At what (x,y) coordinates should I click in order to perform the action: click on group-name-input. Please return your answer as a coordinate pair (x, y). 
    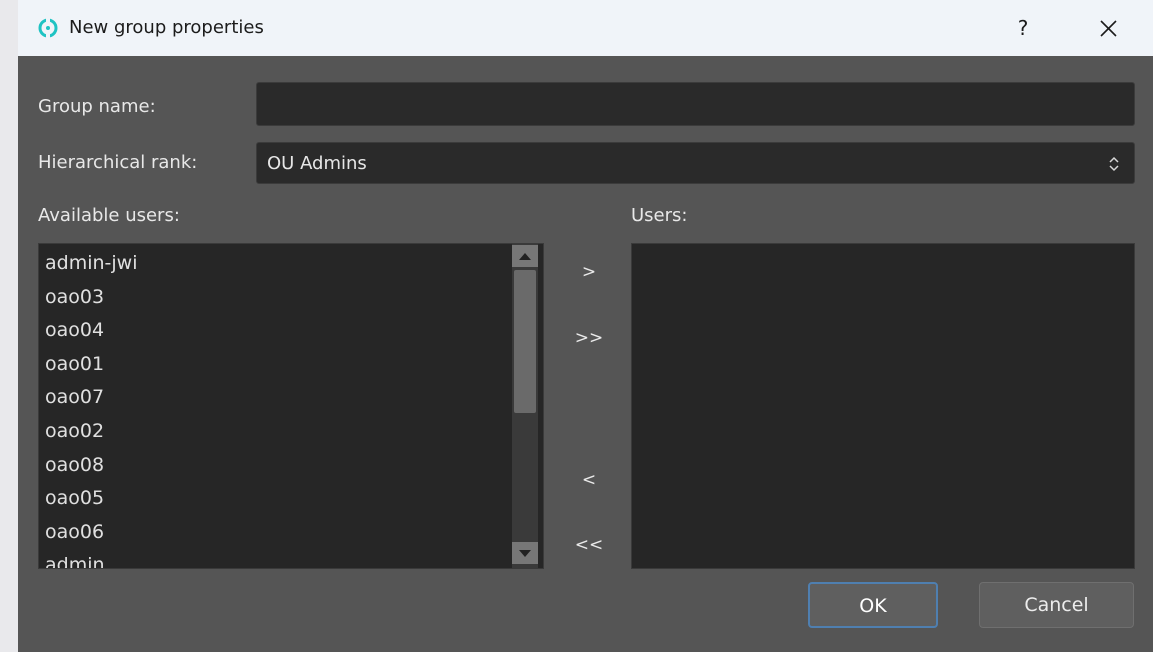
    Looking at the image, I should click on (695, 104).